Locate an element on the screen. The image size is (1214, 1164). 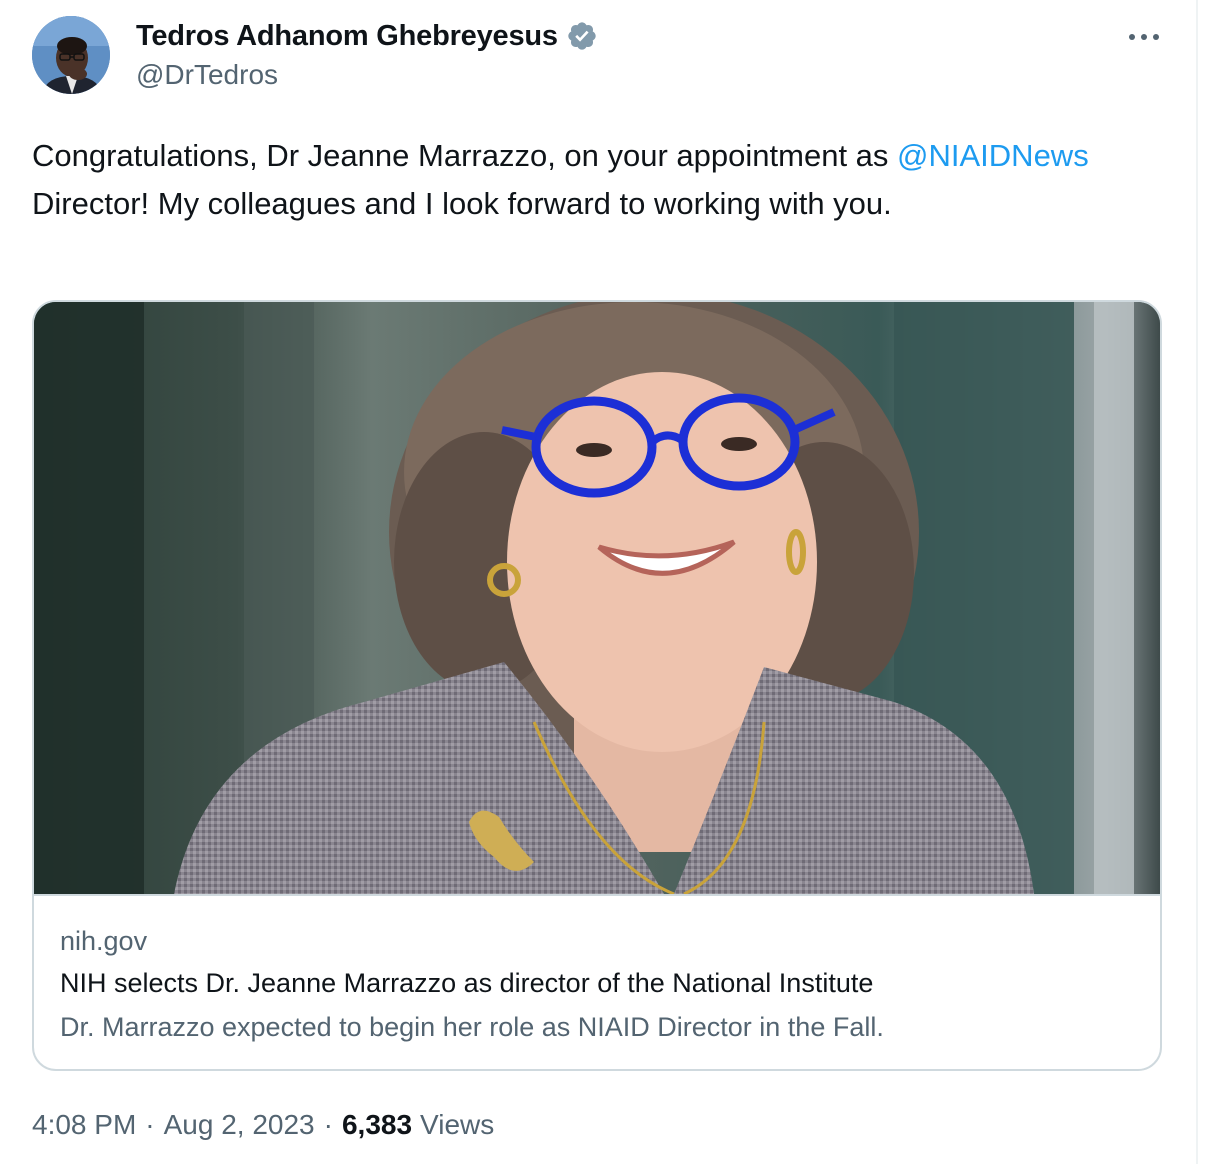
views-count: 6,383 is located at coordinates (377, 1125).